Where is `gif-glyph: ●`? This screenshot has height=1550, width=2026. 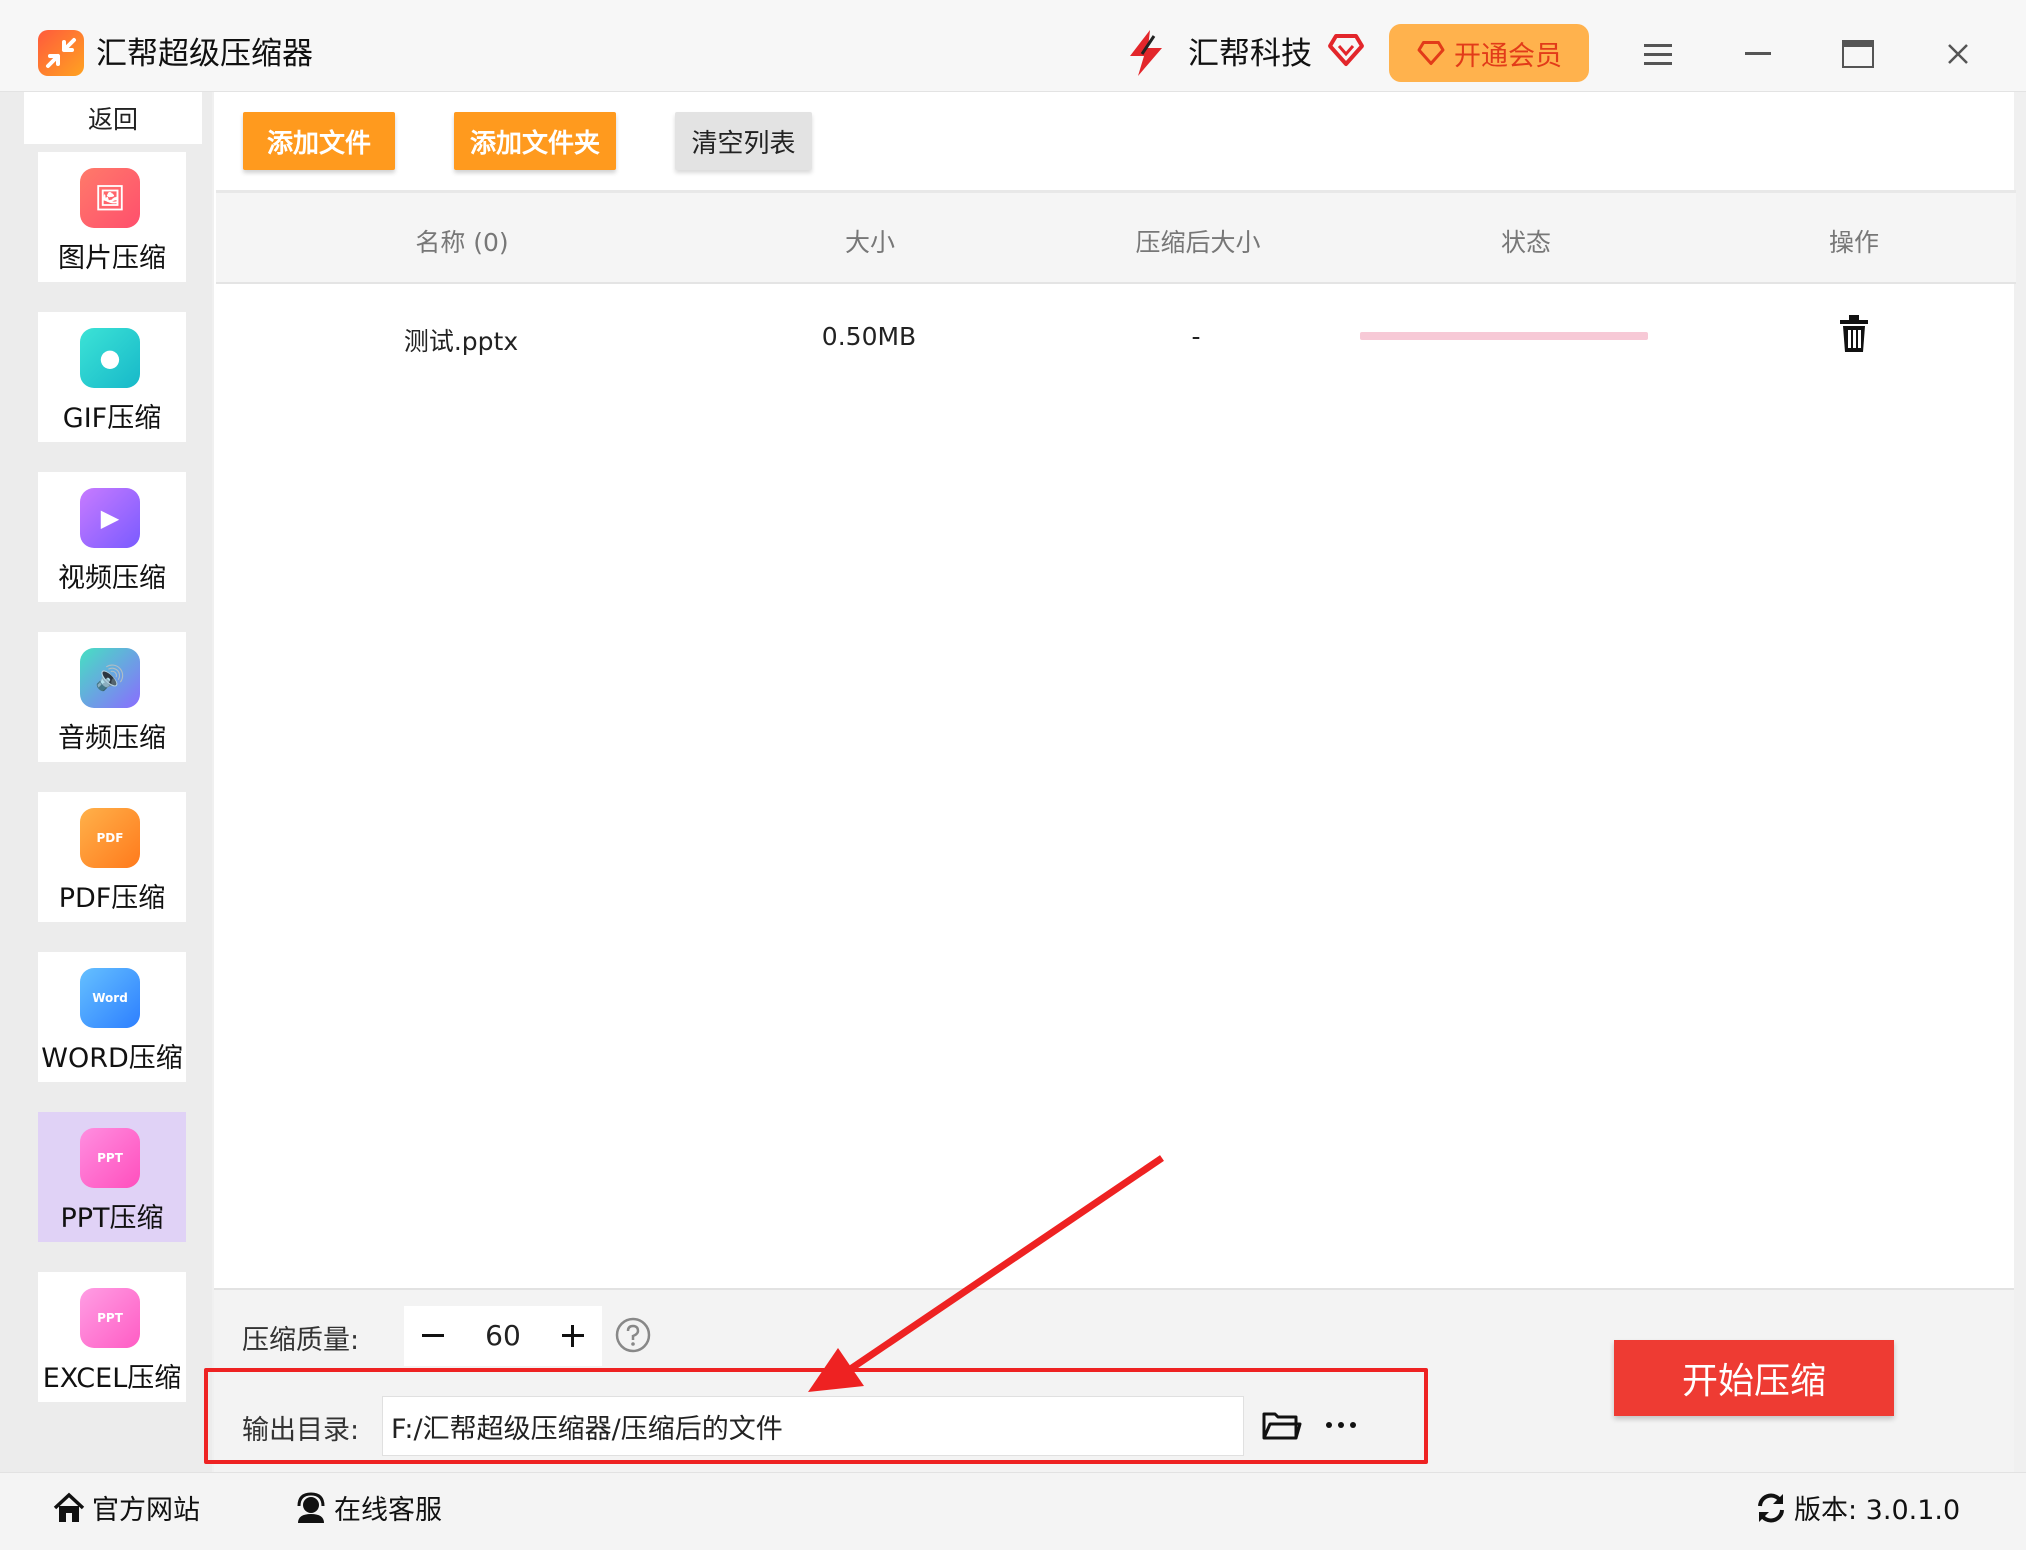 gif-glyph: ● is located at coordinates (110, 358).